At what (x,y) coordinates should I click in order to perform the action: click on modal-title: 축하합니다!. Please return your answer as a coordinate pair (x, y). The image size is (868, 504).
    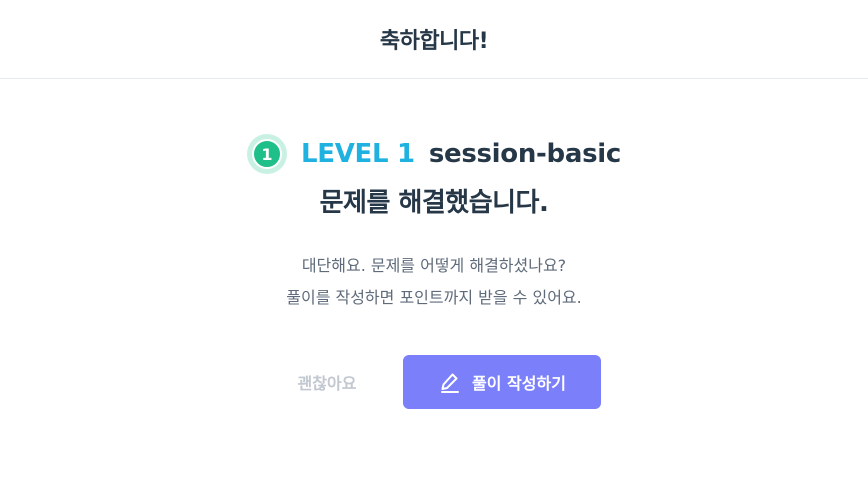
    Looking at the image, I should click on (434, 41).